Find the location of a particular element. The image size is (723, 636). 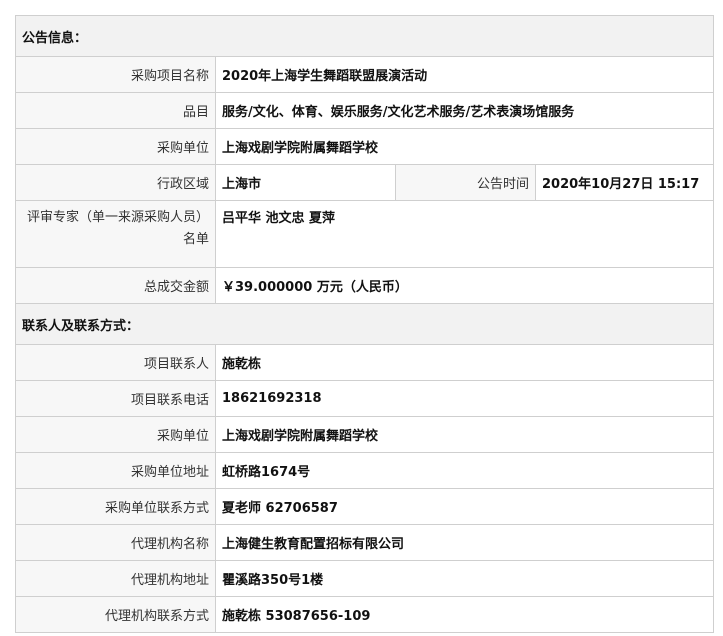

row-project-name: 采购项目名称 2020年上海学生舞蹈联盟展演活动 is located at coordinates (365, 74).